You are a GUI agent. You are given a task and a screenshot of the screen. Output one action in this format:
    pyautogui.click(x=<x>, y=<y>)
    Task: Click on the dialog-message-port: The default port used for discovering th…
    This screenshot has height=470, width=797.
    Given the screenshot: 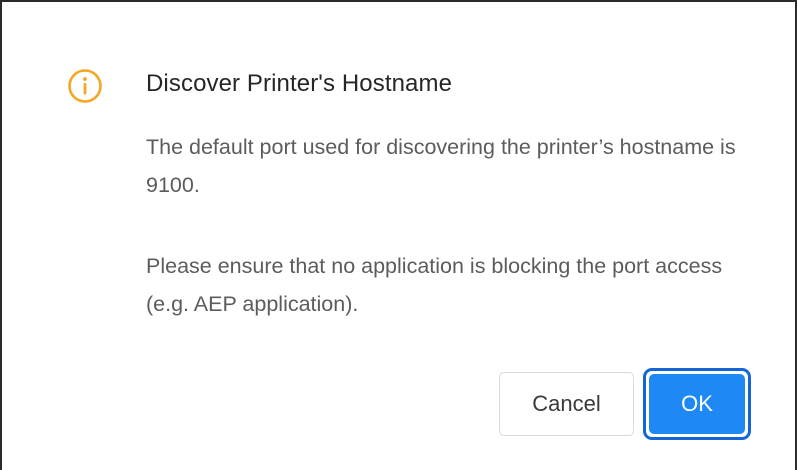 What is the action you would take?
    pyautogui.click(x=441, y=166)
    